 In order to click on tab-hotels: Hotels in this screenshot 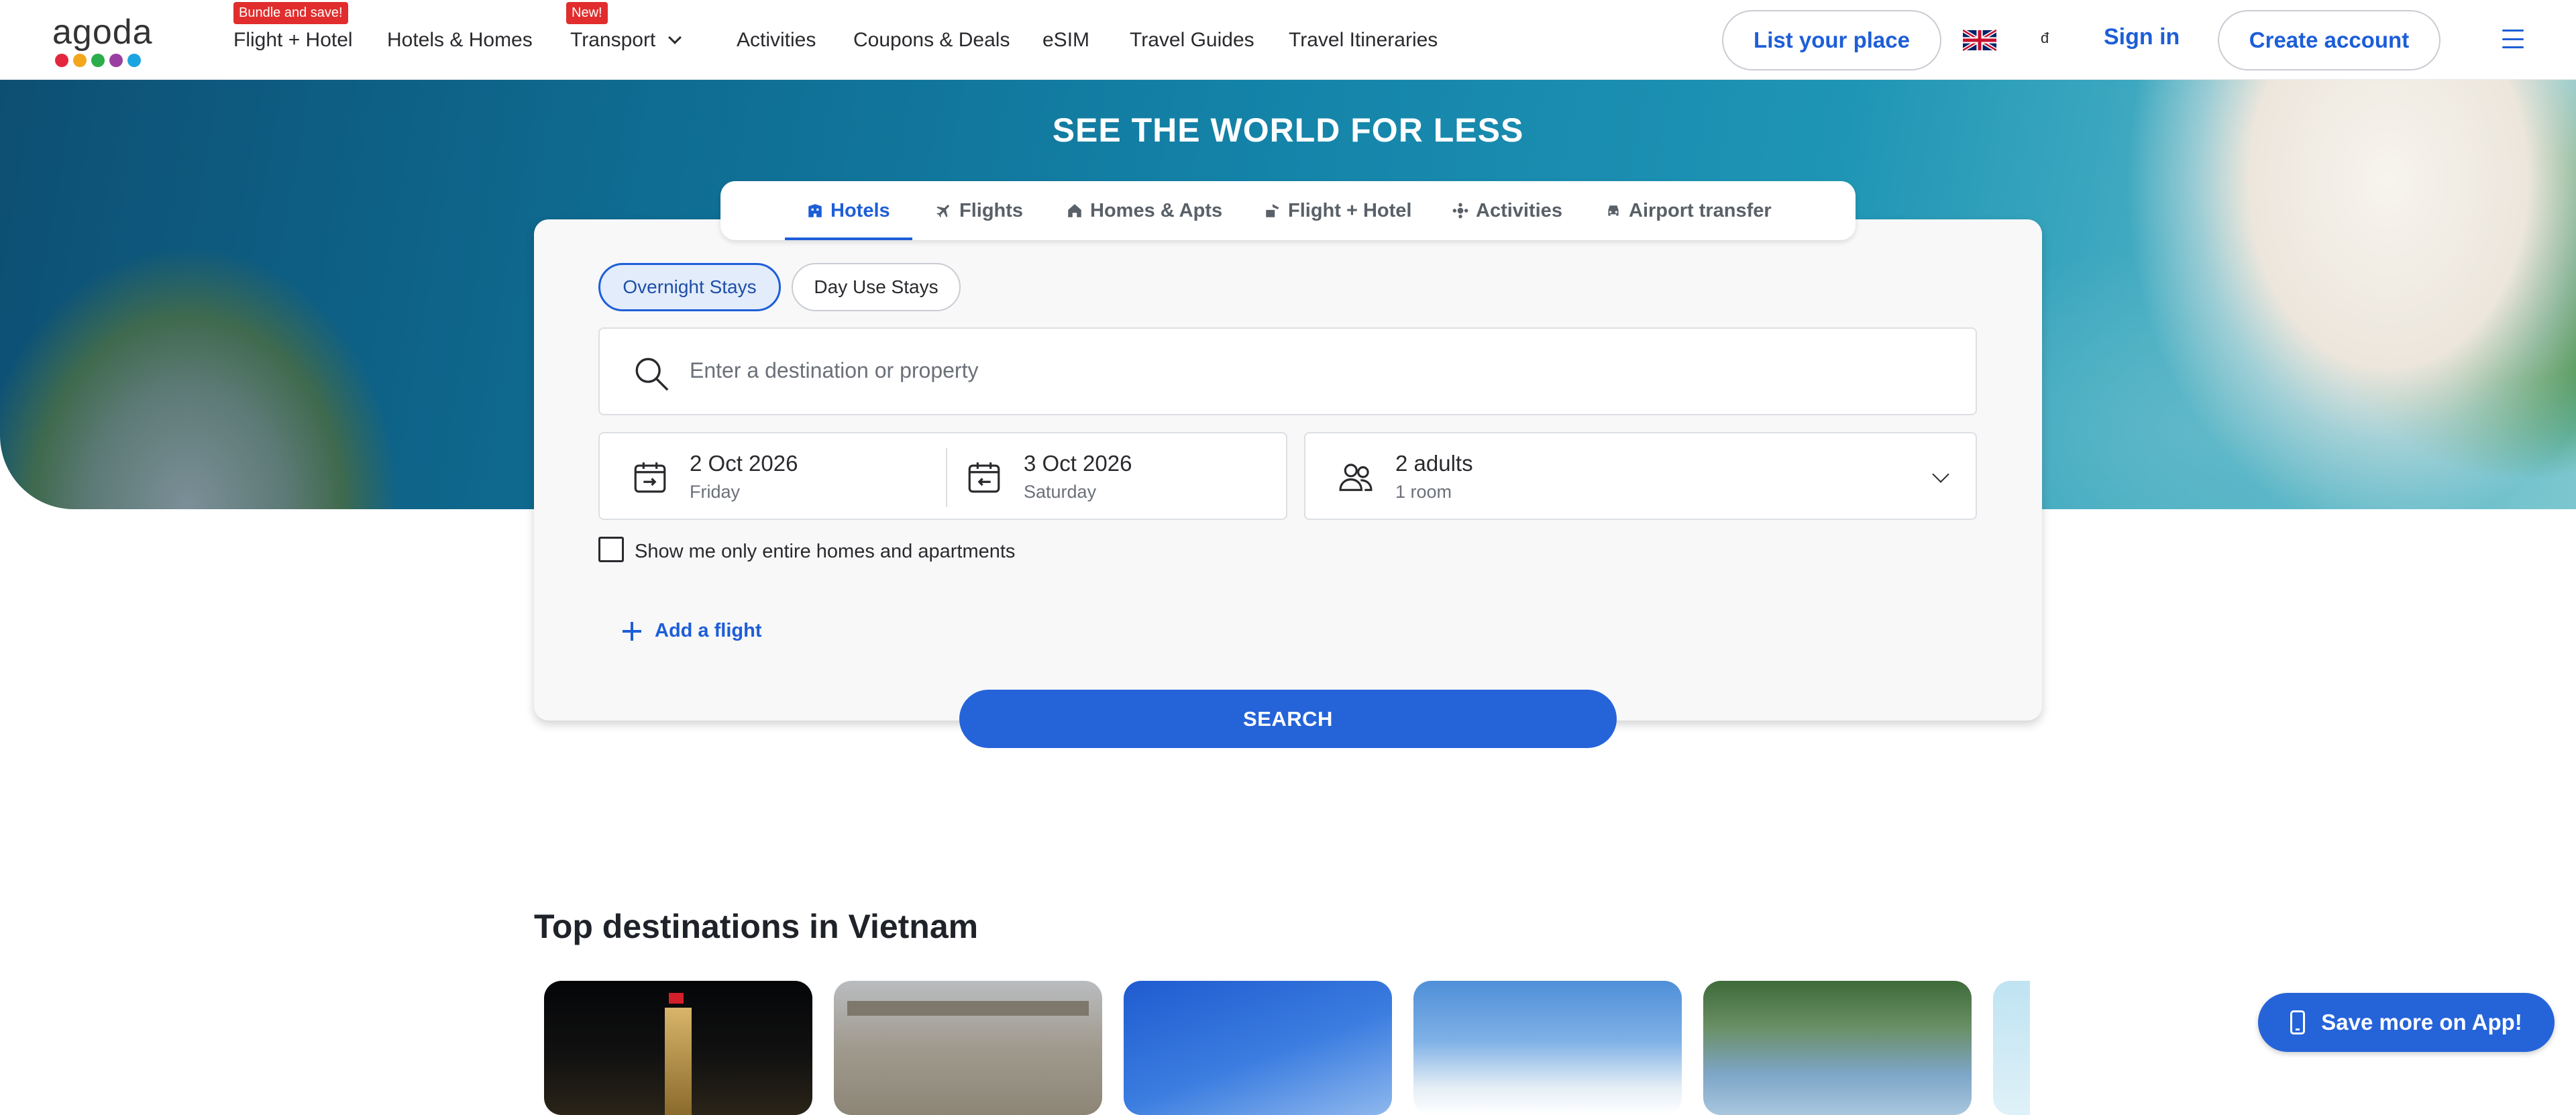, I will do `click(848, 210)`.